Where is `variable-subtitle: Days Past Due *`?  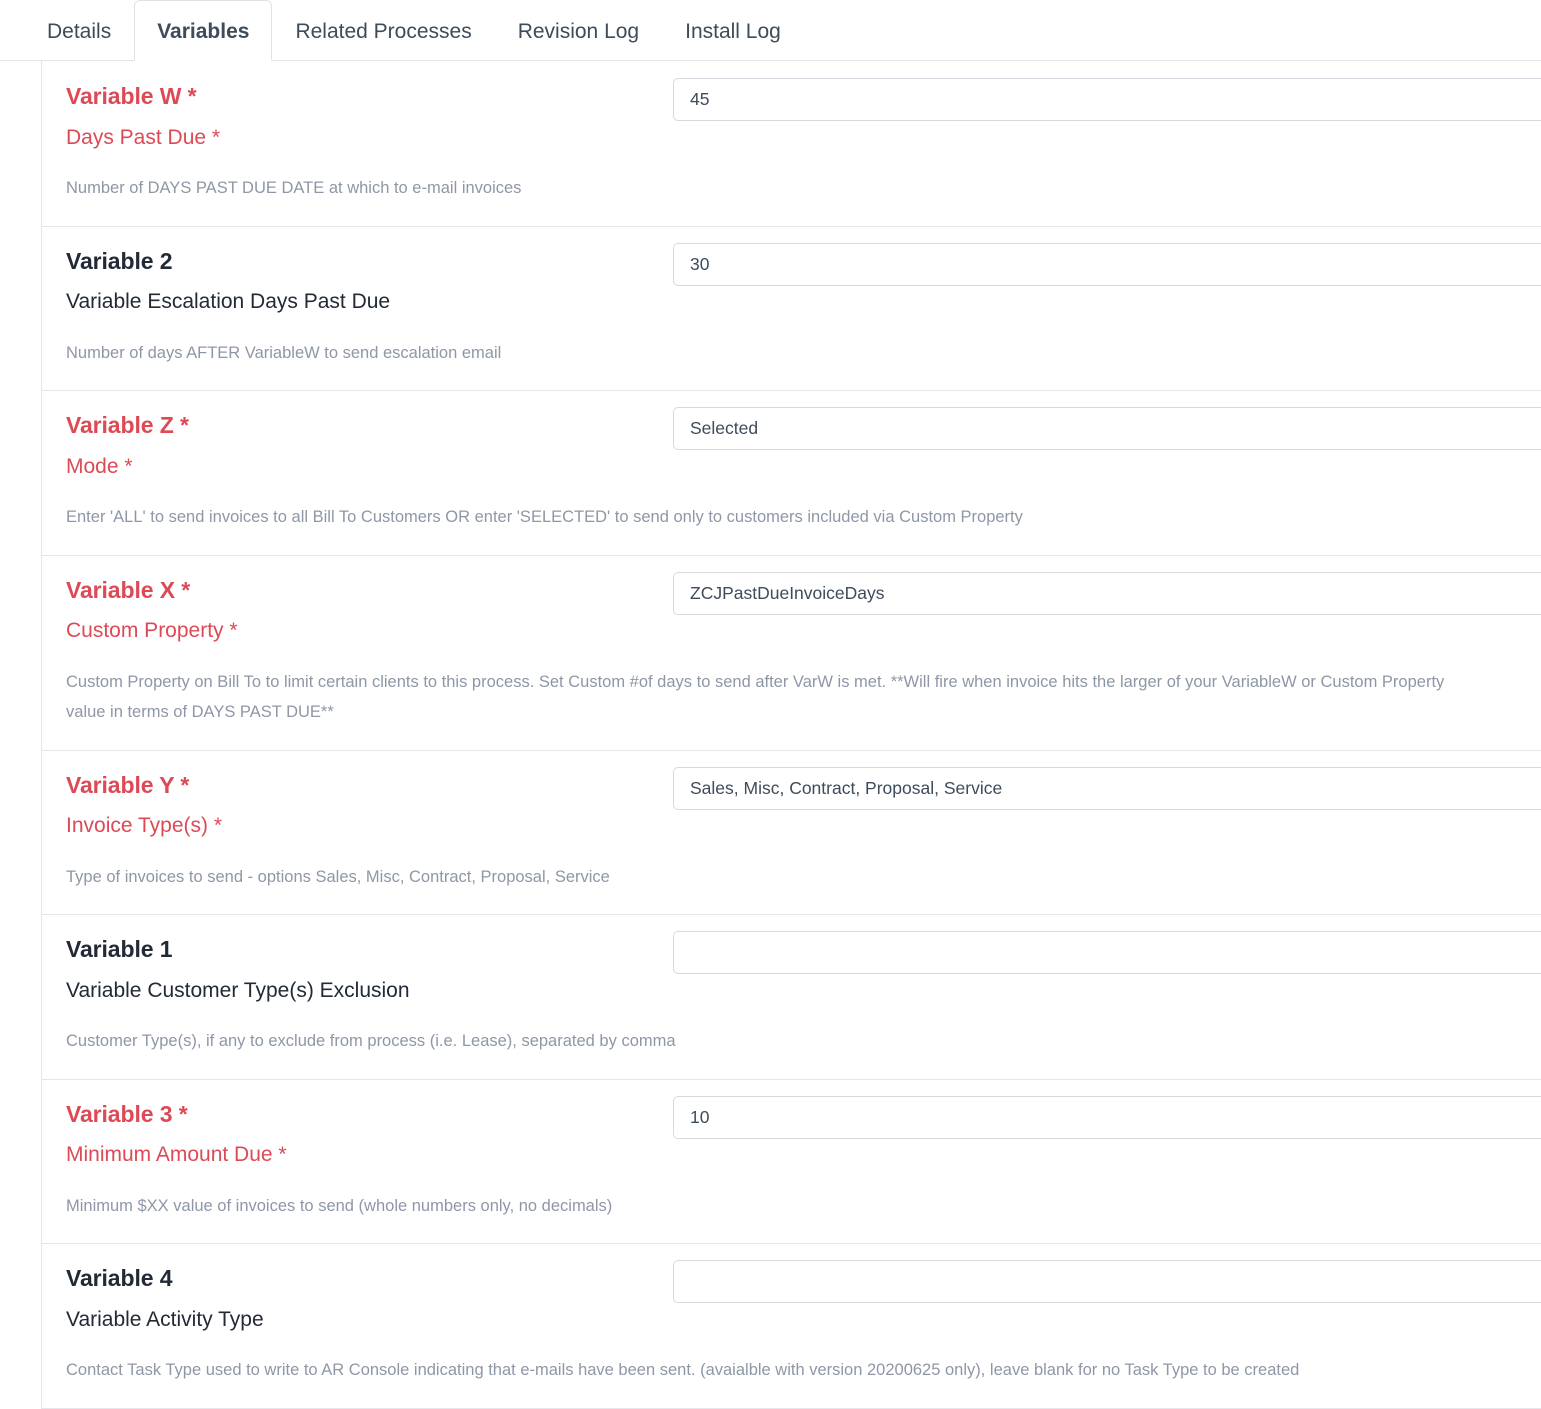 variable-subtitle: Days Past Due * is located at coordinates (143, 137).